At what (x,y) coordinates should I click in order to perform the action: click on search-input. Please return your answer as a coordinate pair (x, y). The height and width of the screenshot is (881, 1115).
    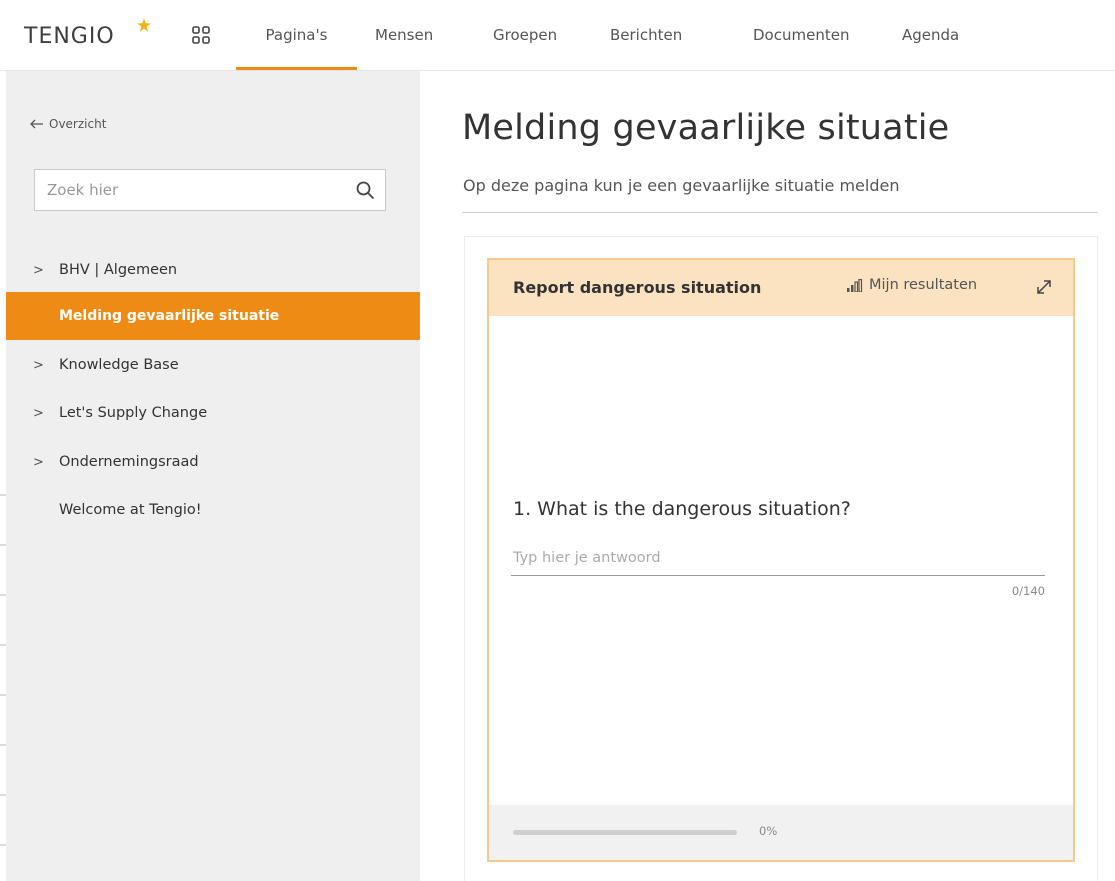
    Looking at the image, I should click on (190, 190).